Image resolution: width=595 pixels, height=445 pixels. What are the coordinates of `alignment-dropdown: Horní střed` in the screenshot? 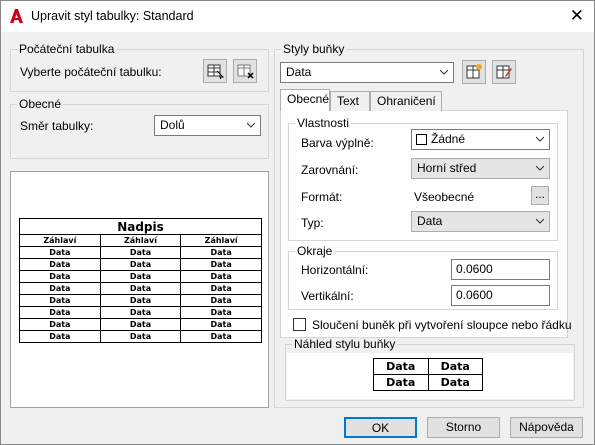 It's located at (480, 168).